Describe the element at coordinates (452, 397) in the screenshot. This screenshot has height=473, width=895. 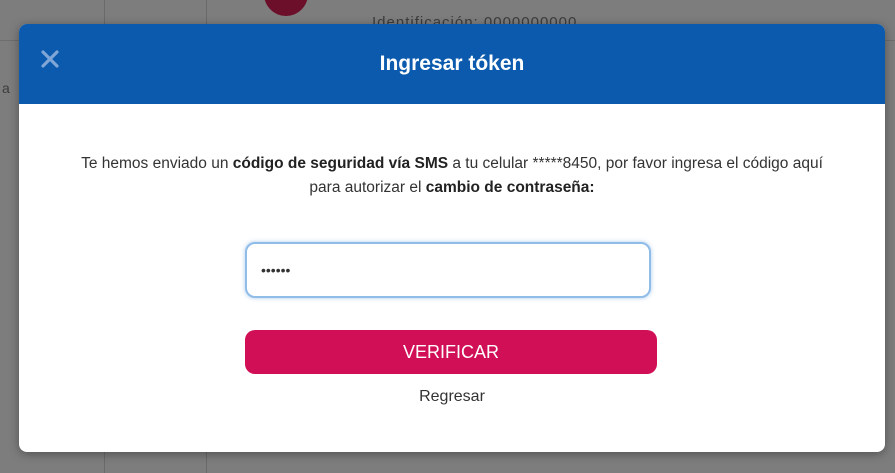
I see `back-link: Regresar` at that location.